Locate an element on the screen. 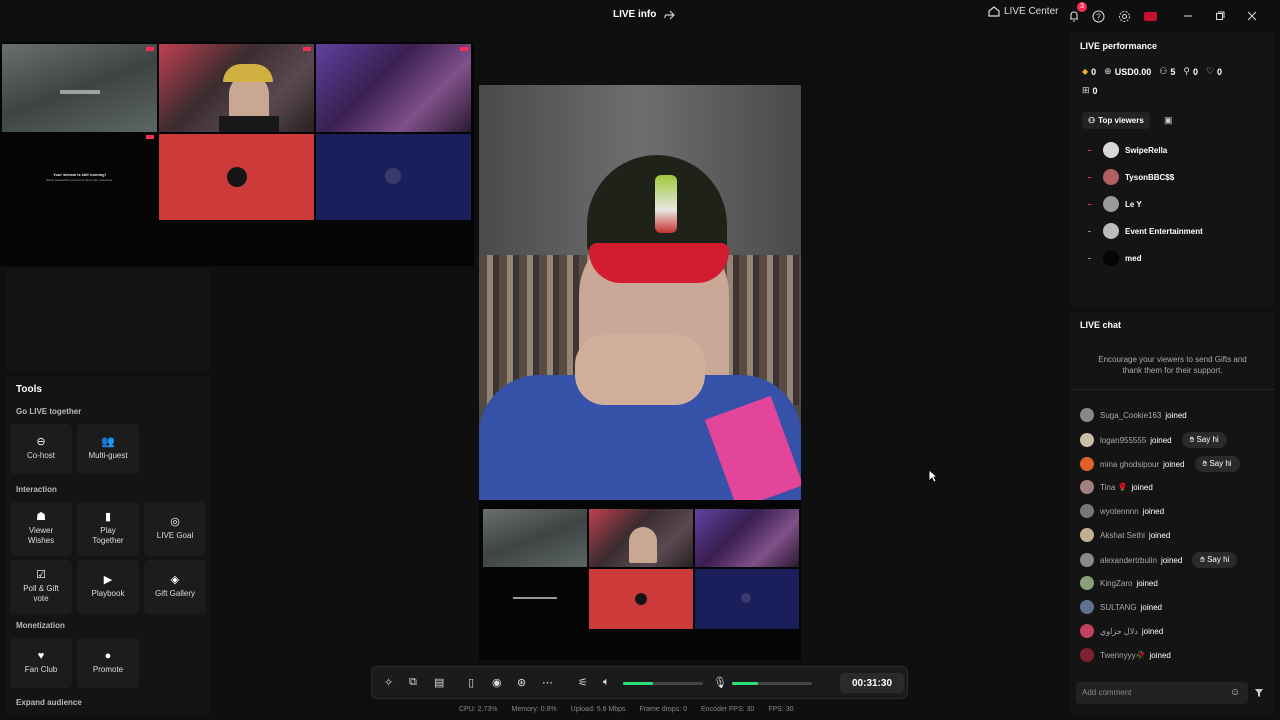  gift-gallery-button: ◈ Gift Gallery is located at coordinates (175, 587).